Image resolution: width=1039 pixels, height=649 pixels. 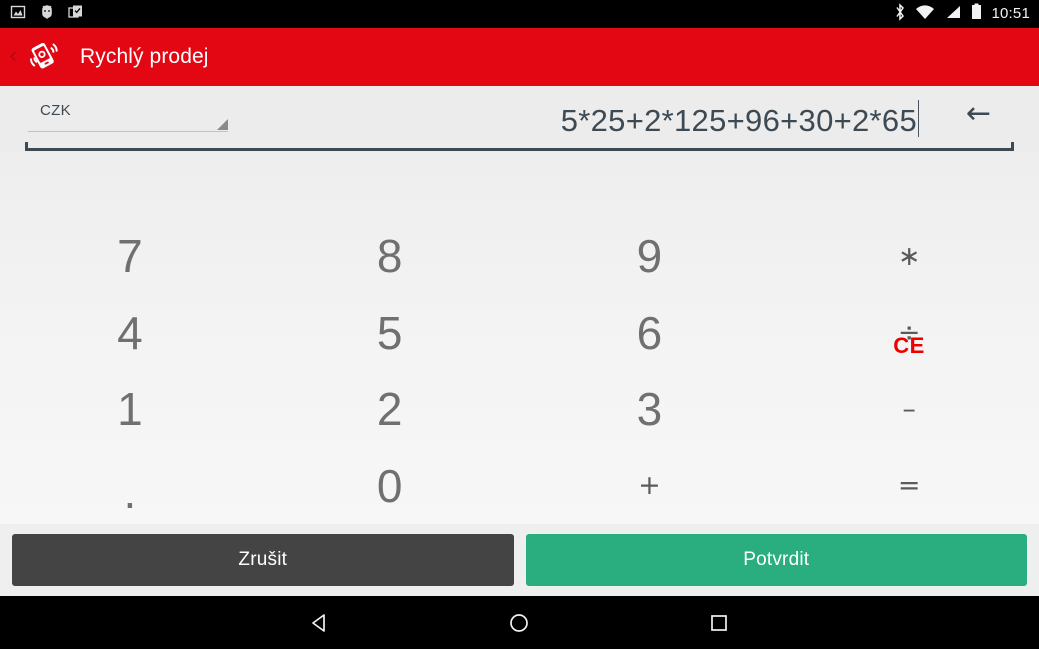 I want to click on key-4: 4, so click(x=130, y=333).